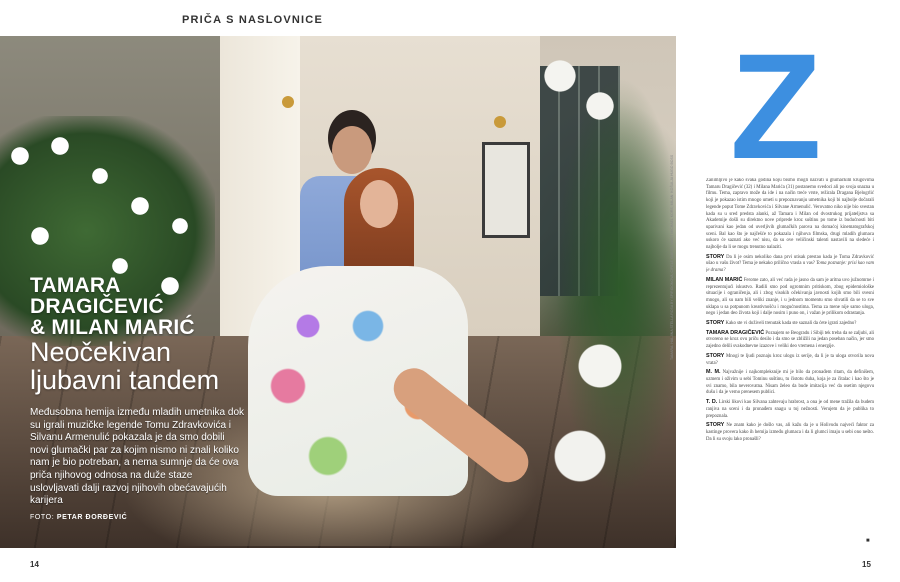 The image size is (900, 582). What do you see at coordinates (379, 204) in the screenshot?
I see `woman-face` at bounding box center [379, 204].